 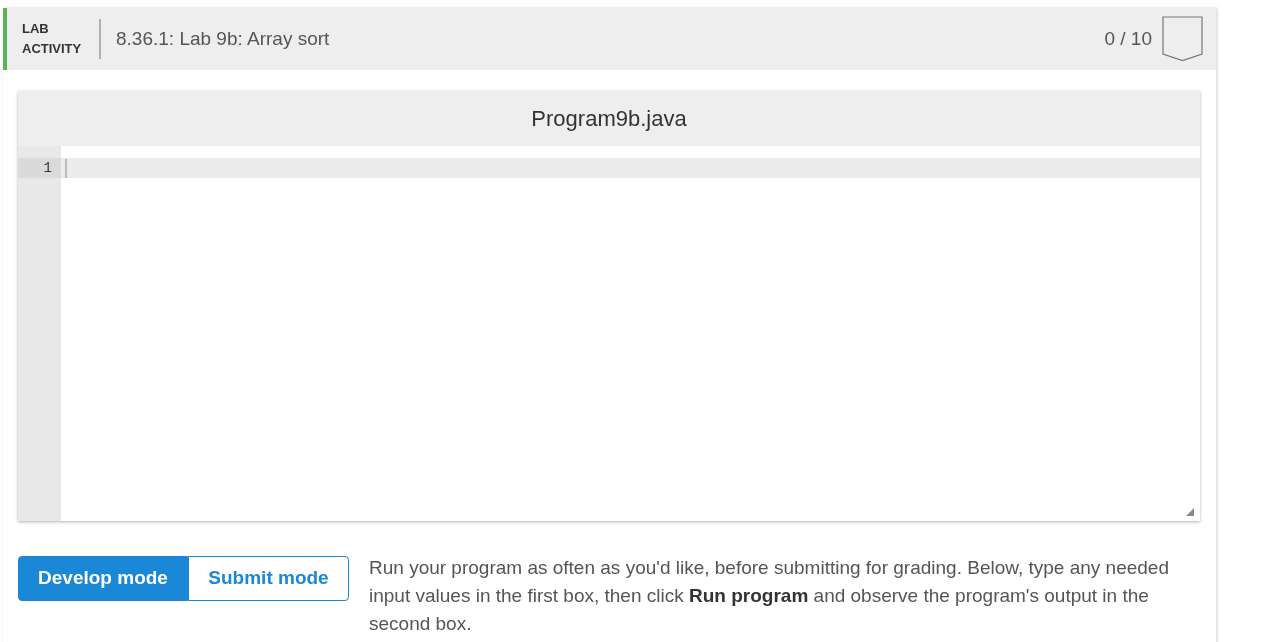 I want to click on resize-handle-icon, so click(x=1190, y=512).